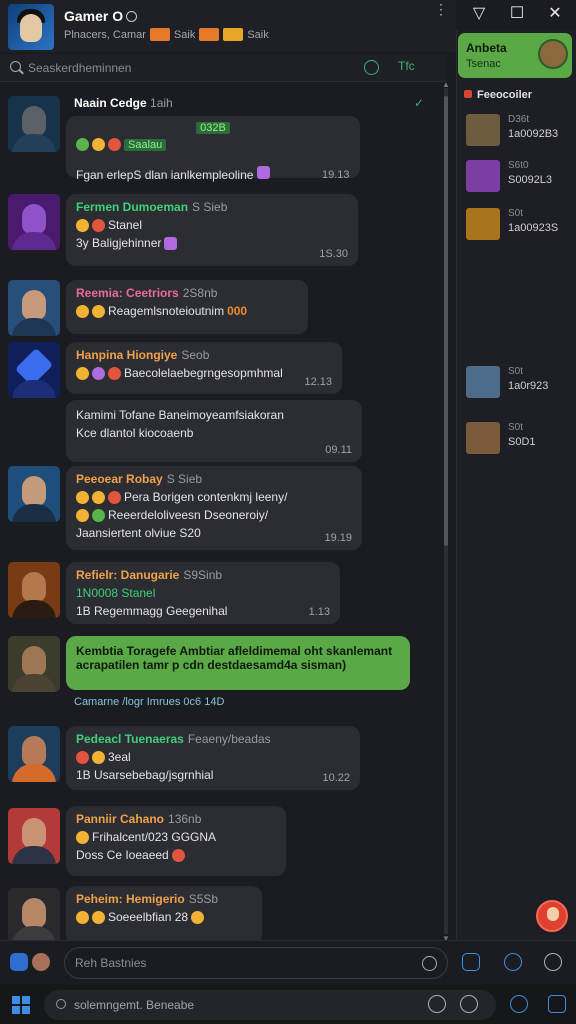 Image resolution: width=576 pixels, height=1024 pixels. I want to click on chat-scrollbar: ▲ ▼, so click(446, 511).